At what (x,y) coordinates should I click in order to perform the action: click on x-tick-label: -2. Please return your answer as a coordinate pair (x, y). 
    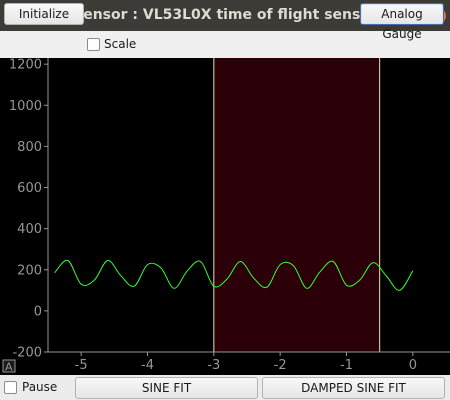
    Looking at the image, I should click on (280, 365).